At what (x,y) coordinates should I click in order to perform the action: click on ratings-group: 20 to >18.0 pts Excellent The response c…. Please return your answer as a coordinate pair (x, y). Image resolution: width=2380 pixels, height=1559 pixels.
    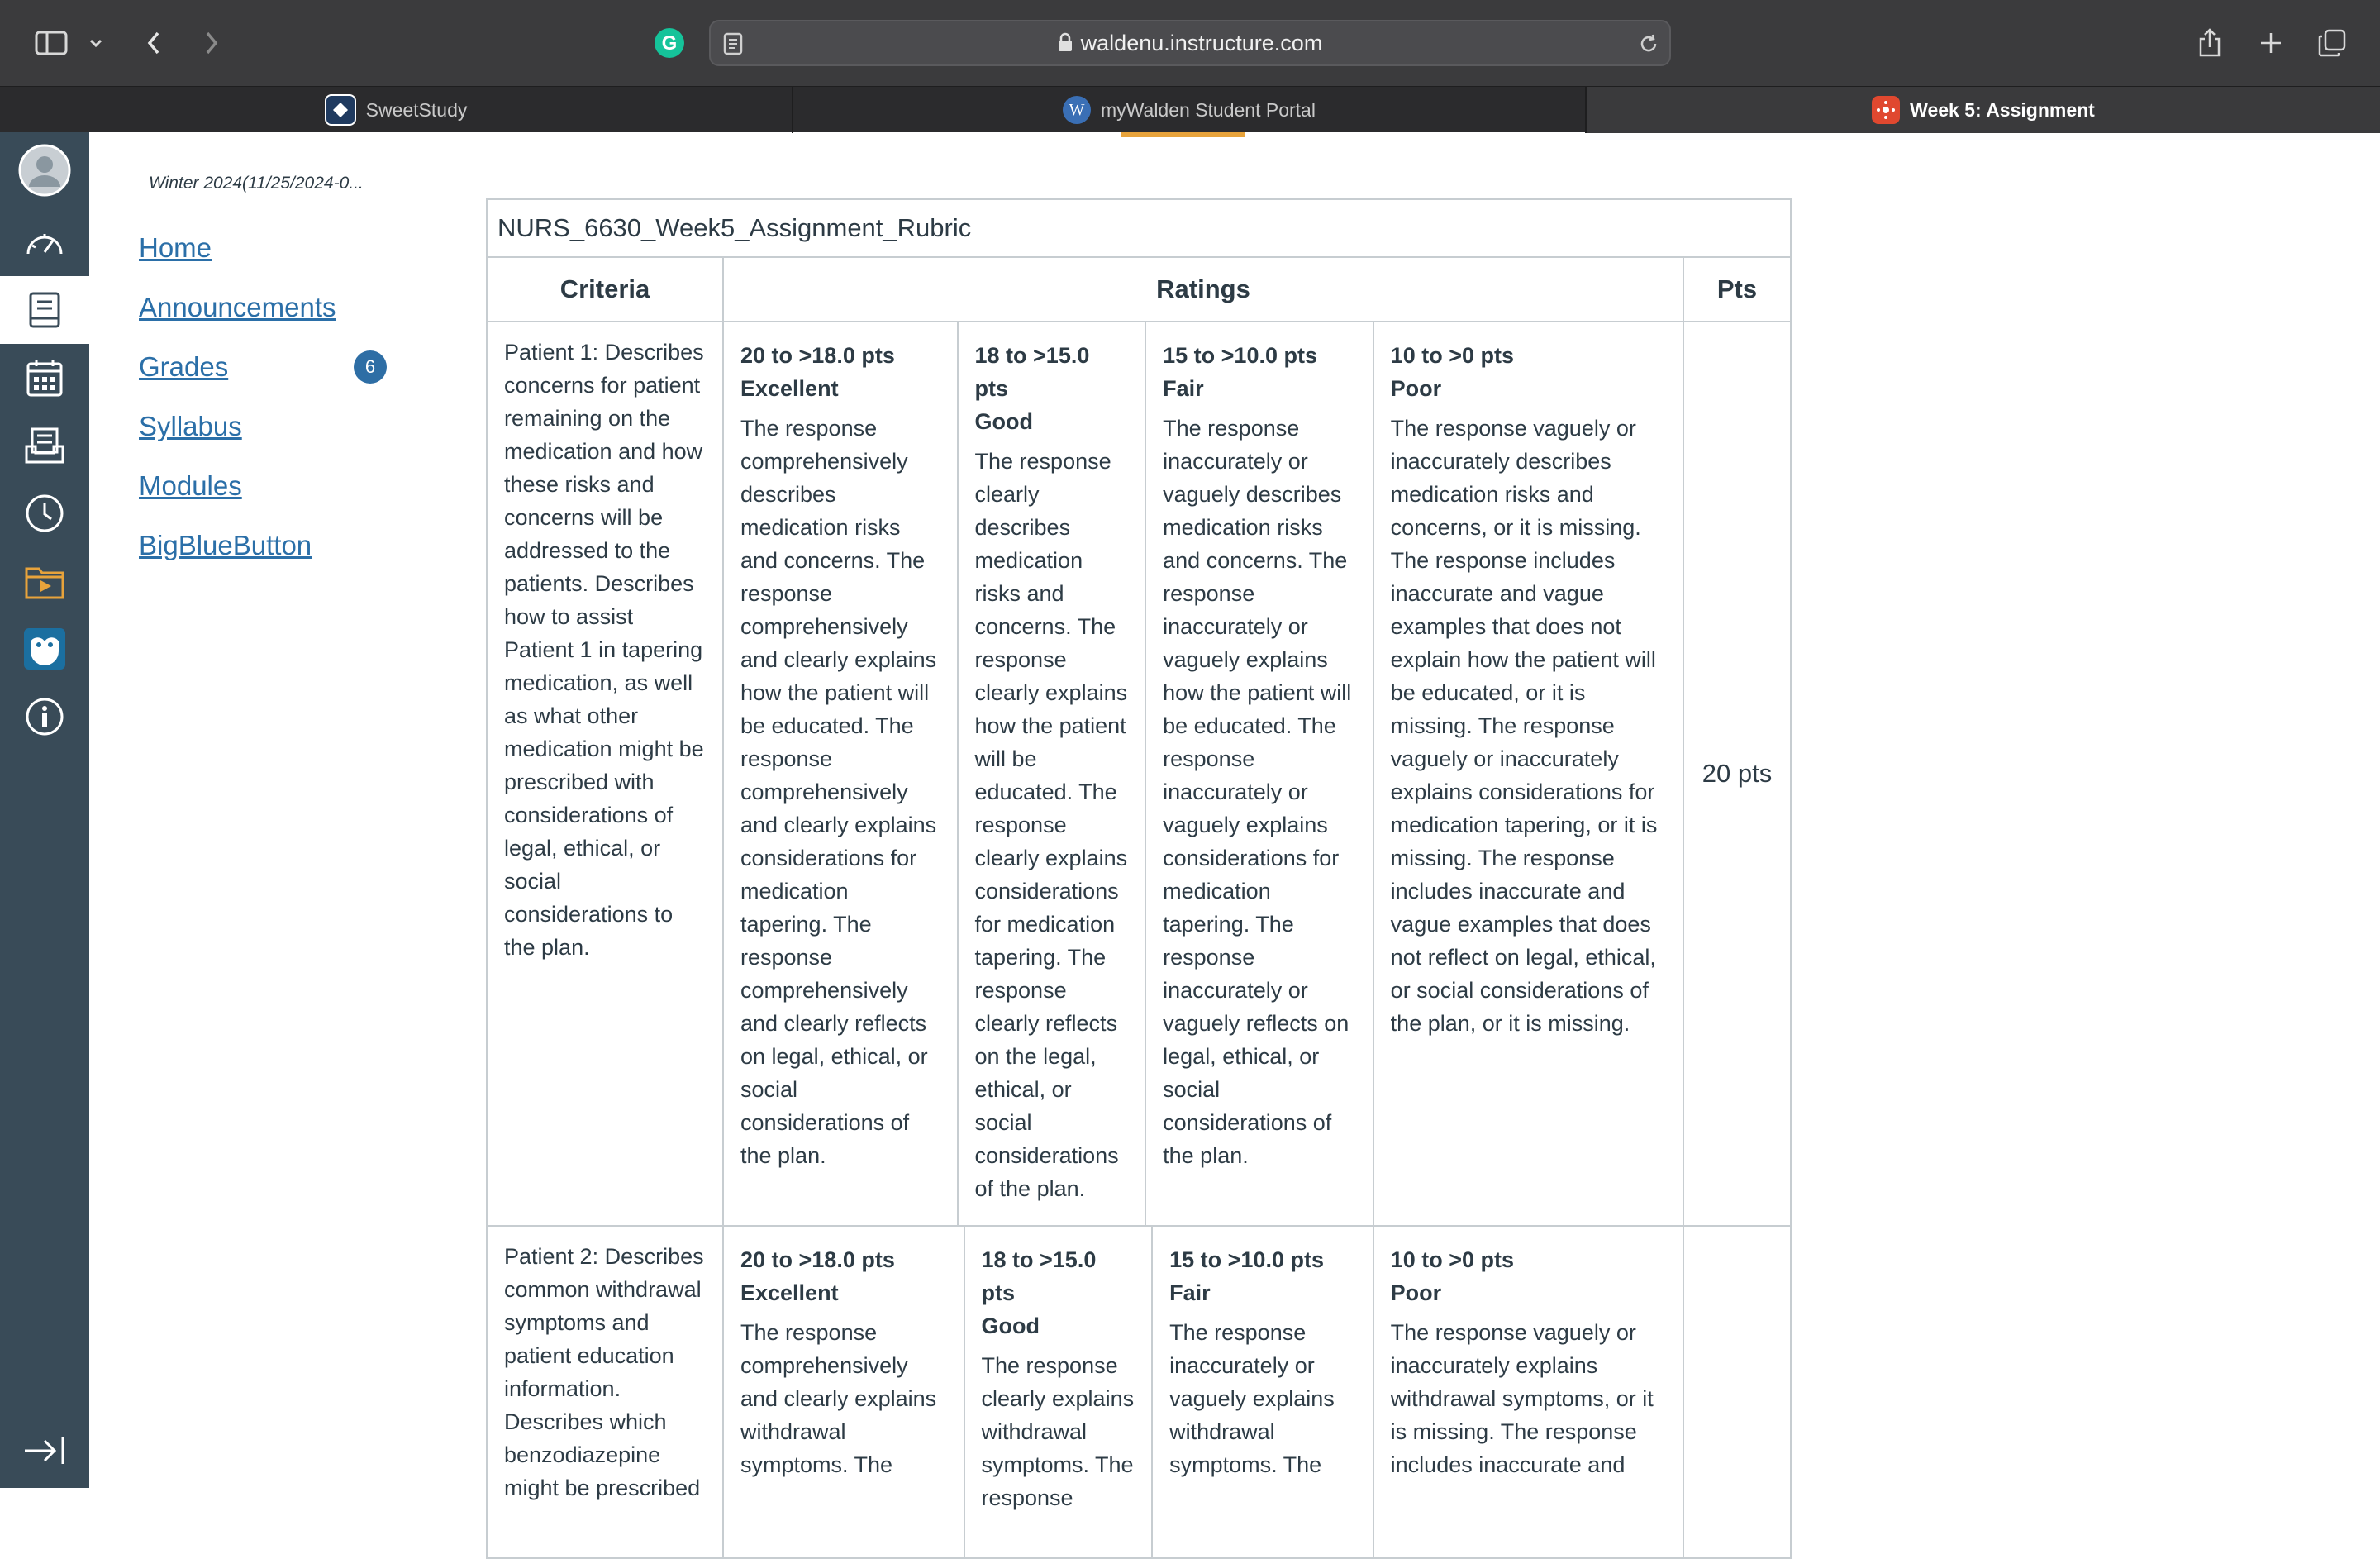
    Looking at the image, I should click on (1204, 1392).